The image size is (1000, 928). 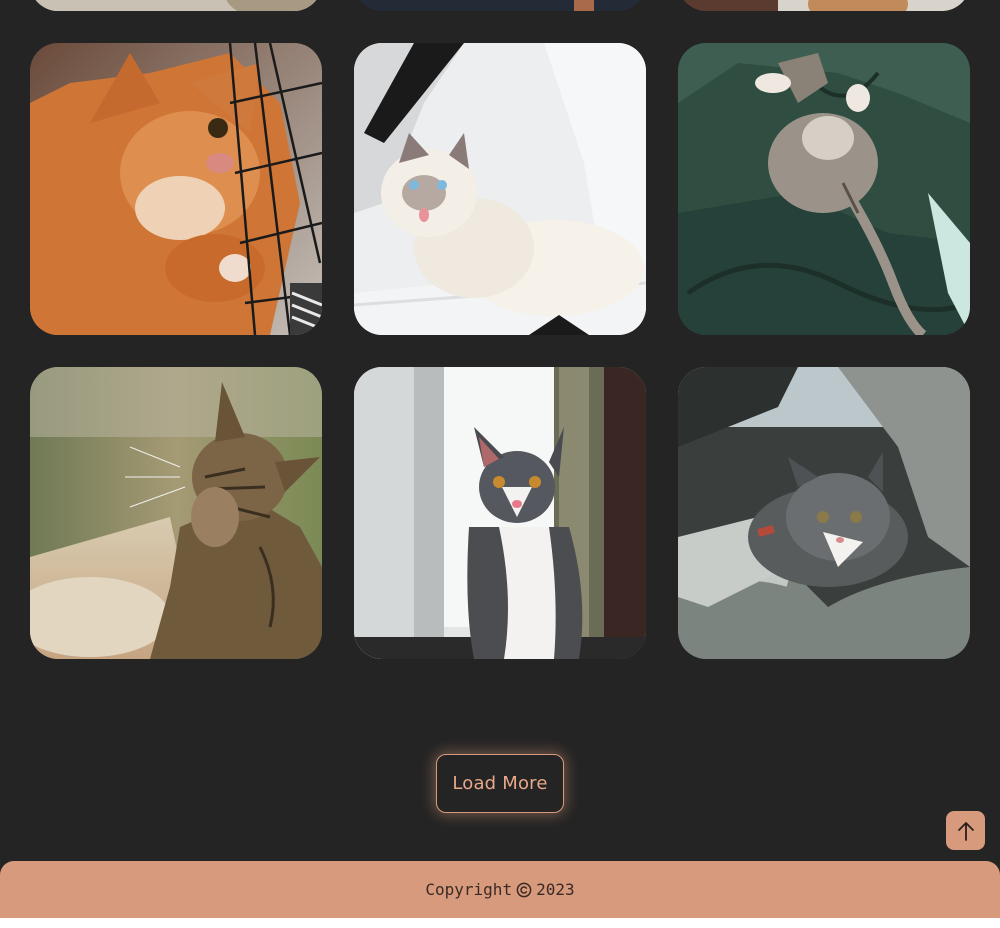 What do you see at coordinates (469, 889) in the screenshot?
I see `copyright-label: Copyright` at bounding box center [469, 889].